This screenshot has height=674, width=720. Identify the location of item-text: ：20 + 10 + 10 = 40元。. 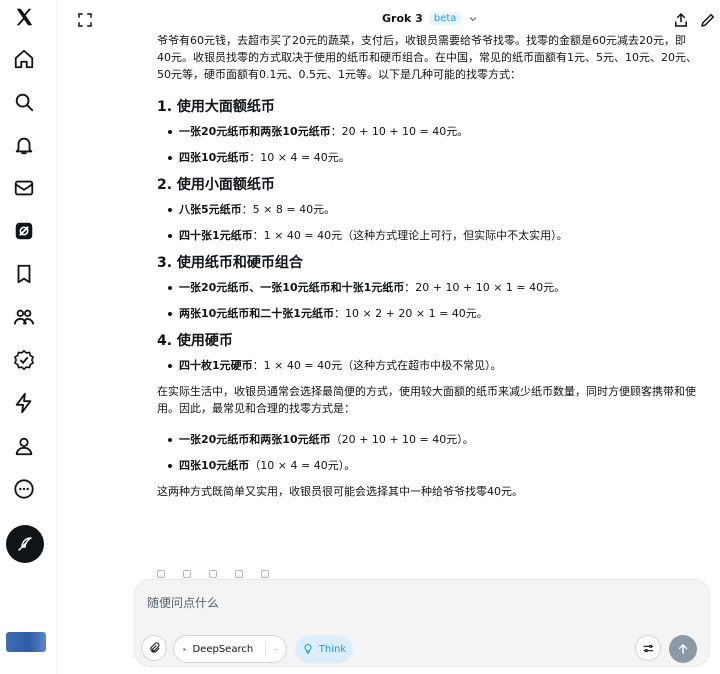
(399, 131).